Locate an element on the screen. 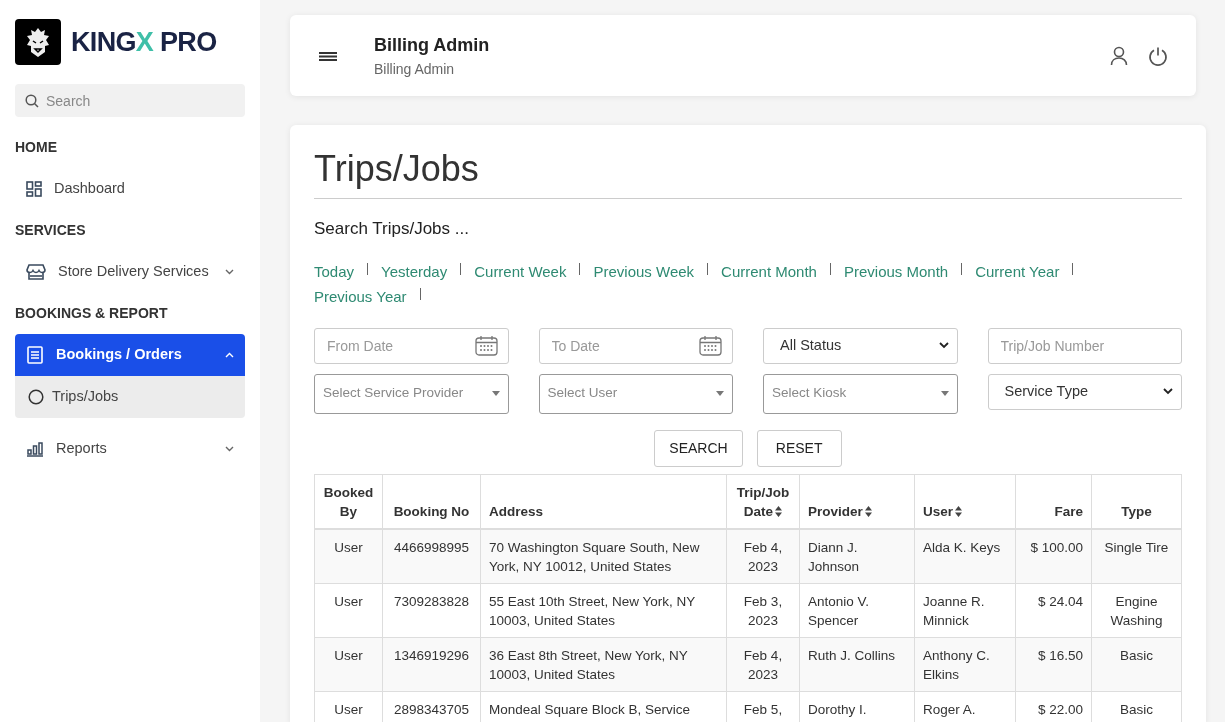  grid-icon is located at coordinates (34, 189).